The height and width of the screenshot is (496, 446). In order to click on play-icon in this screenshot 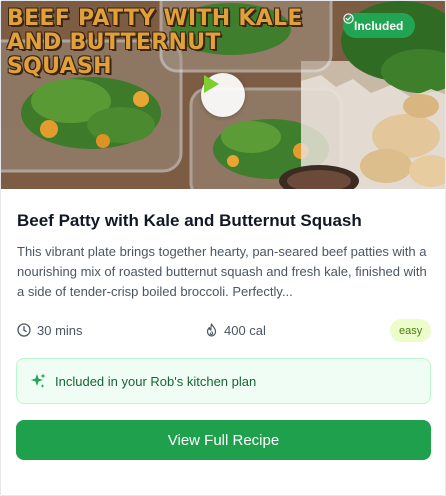, I will do `click(211, 84)`.